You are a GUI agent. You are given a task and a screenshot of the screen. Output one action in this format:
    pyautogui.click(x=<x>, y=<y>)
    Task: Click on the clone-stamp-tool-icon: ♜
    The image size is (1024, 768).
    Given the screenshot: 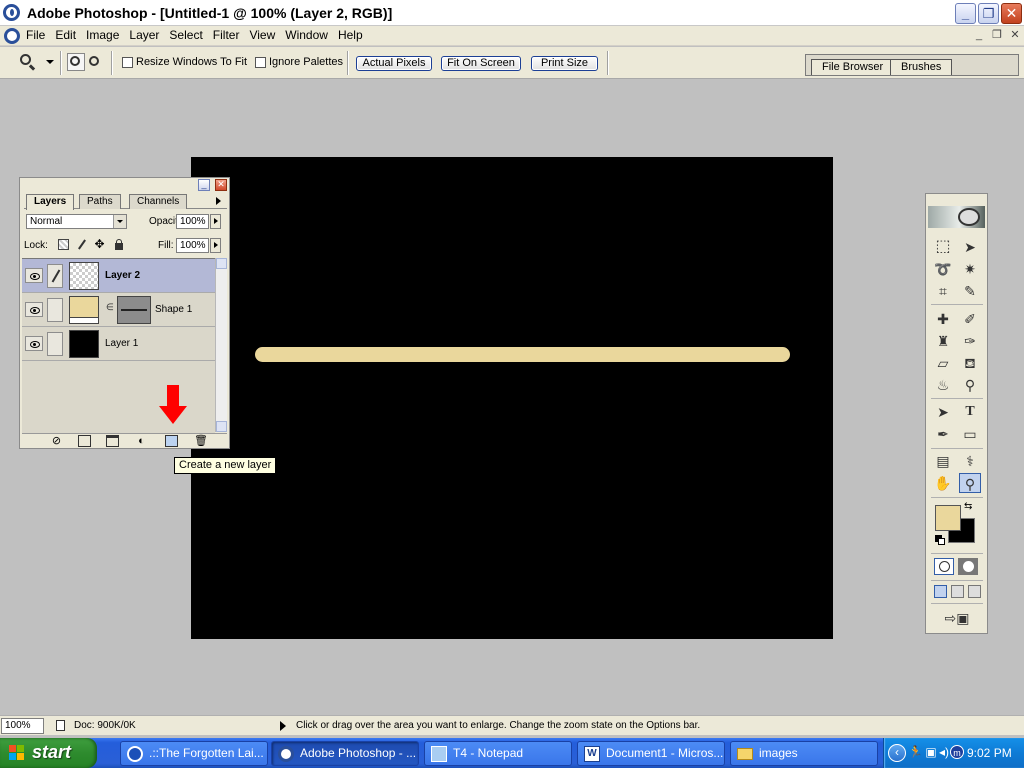 What is the action you would take?
    pyautogui.click(x=943, y=341)
    